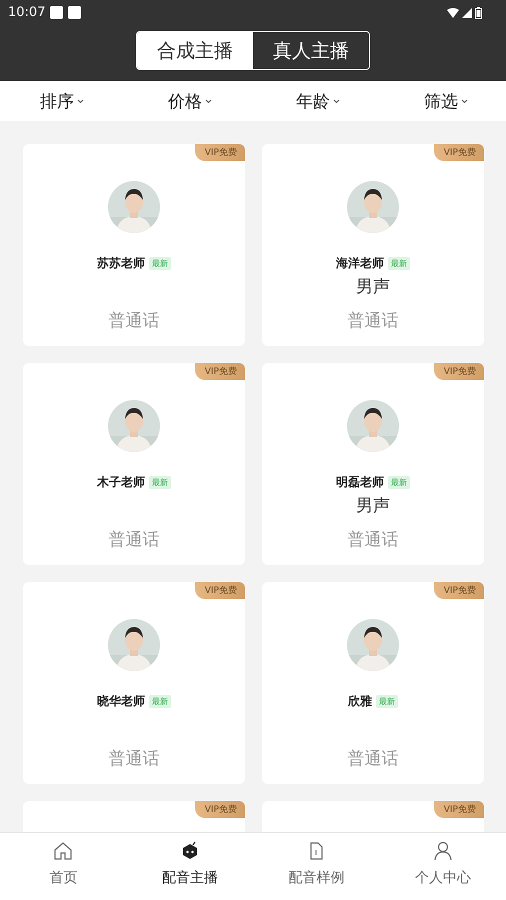 The height and width of the screenshot is (900, 506). What do you see at coordinates (318, 101) in the screenshot?
I see `filter-dropdown: 年龄` at bounding box center [318, 101].